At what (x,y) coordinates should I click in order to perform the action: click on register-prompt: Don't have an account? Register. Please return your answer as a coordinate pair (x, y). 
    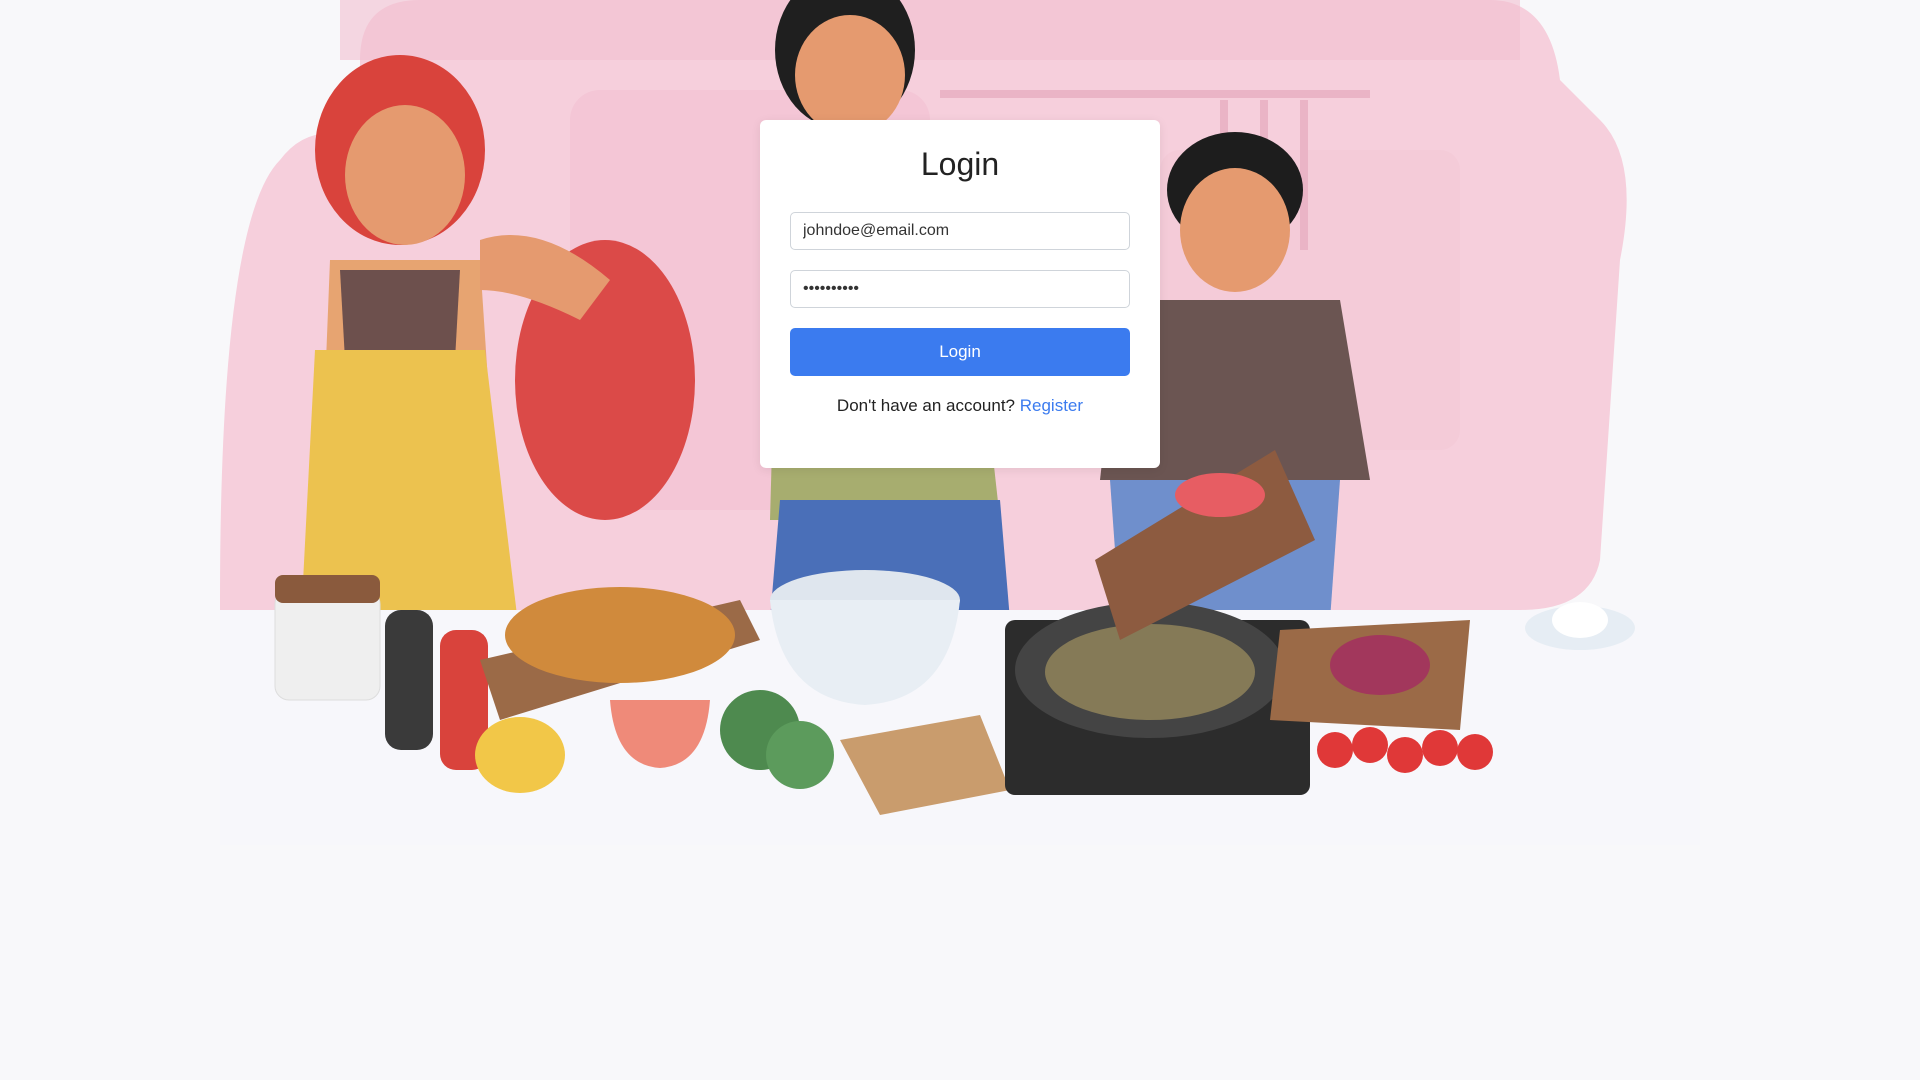
    Looking at the image, I should click on (960, 406).